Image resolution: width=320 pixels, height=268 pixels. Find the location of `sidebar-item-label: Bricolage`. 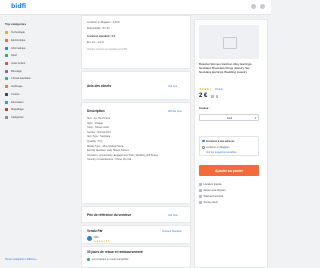

sidebar-item-label: Bricolage is located at coordinates (16, 71).